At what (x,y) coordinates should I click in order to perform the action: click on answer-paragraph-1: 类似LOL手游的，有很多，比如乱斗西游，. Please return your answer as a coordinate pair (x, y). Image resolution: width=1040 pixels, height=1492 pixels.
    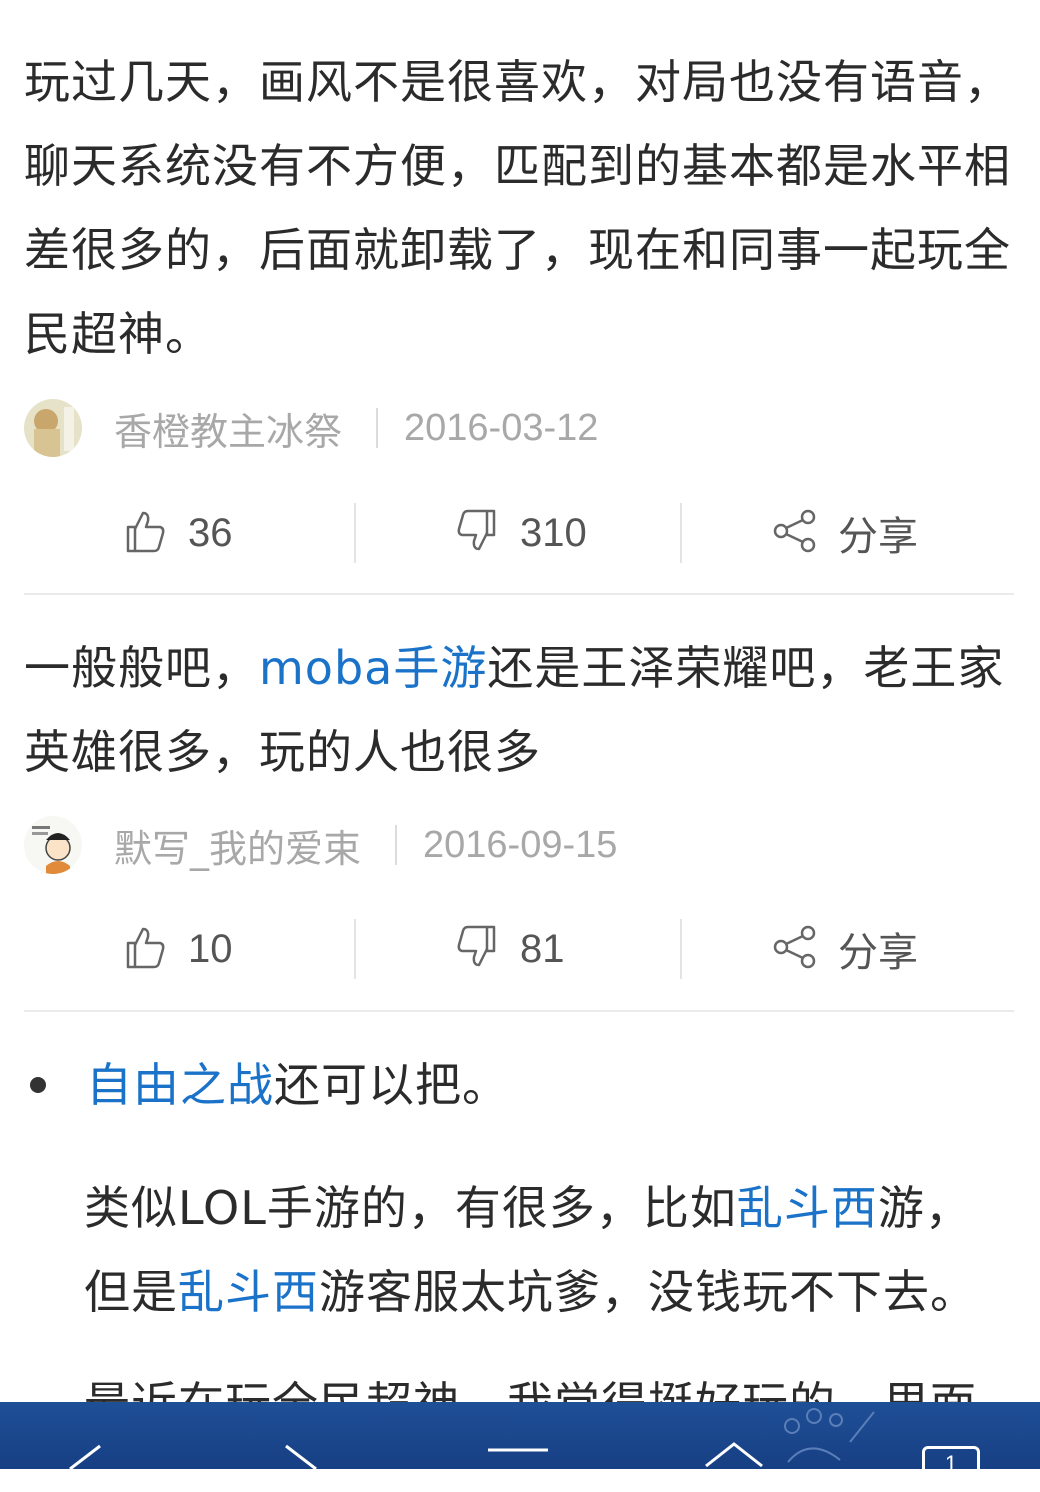
    Looking at the image, I should click on (550, 1208).